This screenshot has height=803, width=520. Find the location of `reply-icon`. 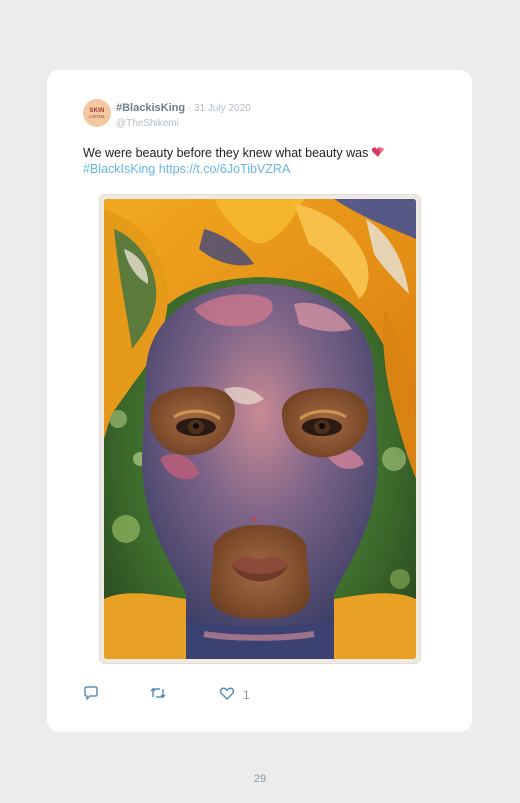

reply-icon is located at coordinates (91, 695).